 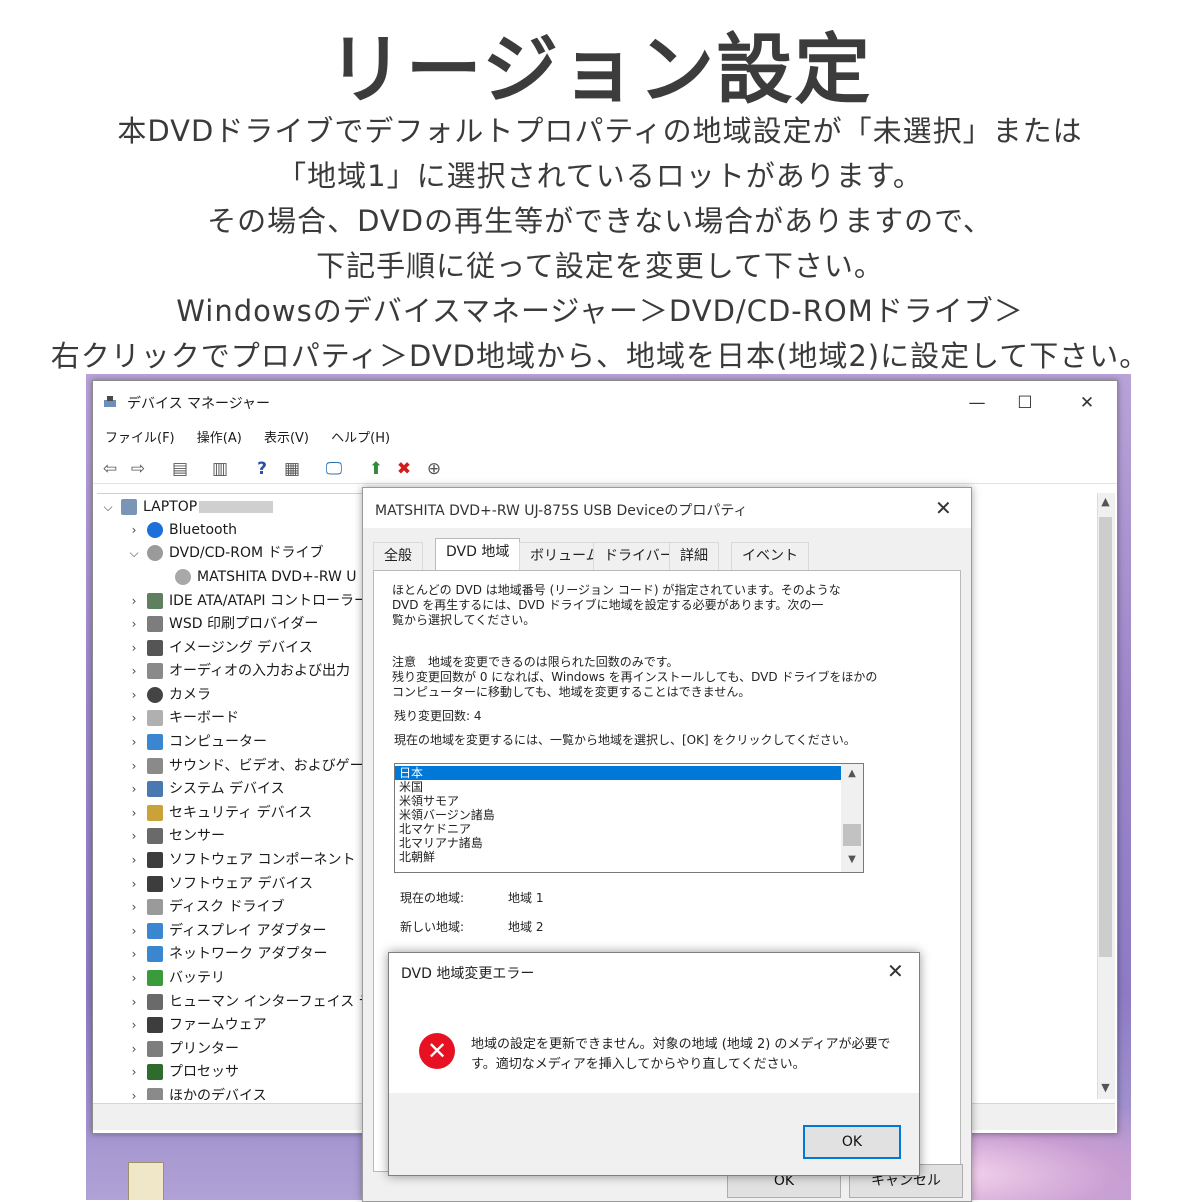 I want to click on menu-view: 表示(V), so click(x=286, y=436).